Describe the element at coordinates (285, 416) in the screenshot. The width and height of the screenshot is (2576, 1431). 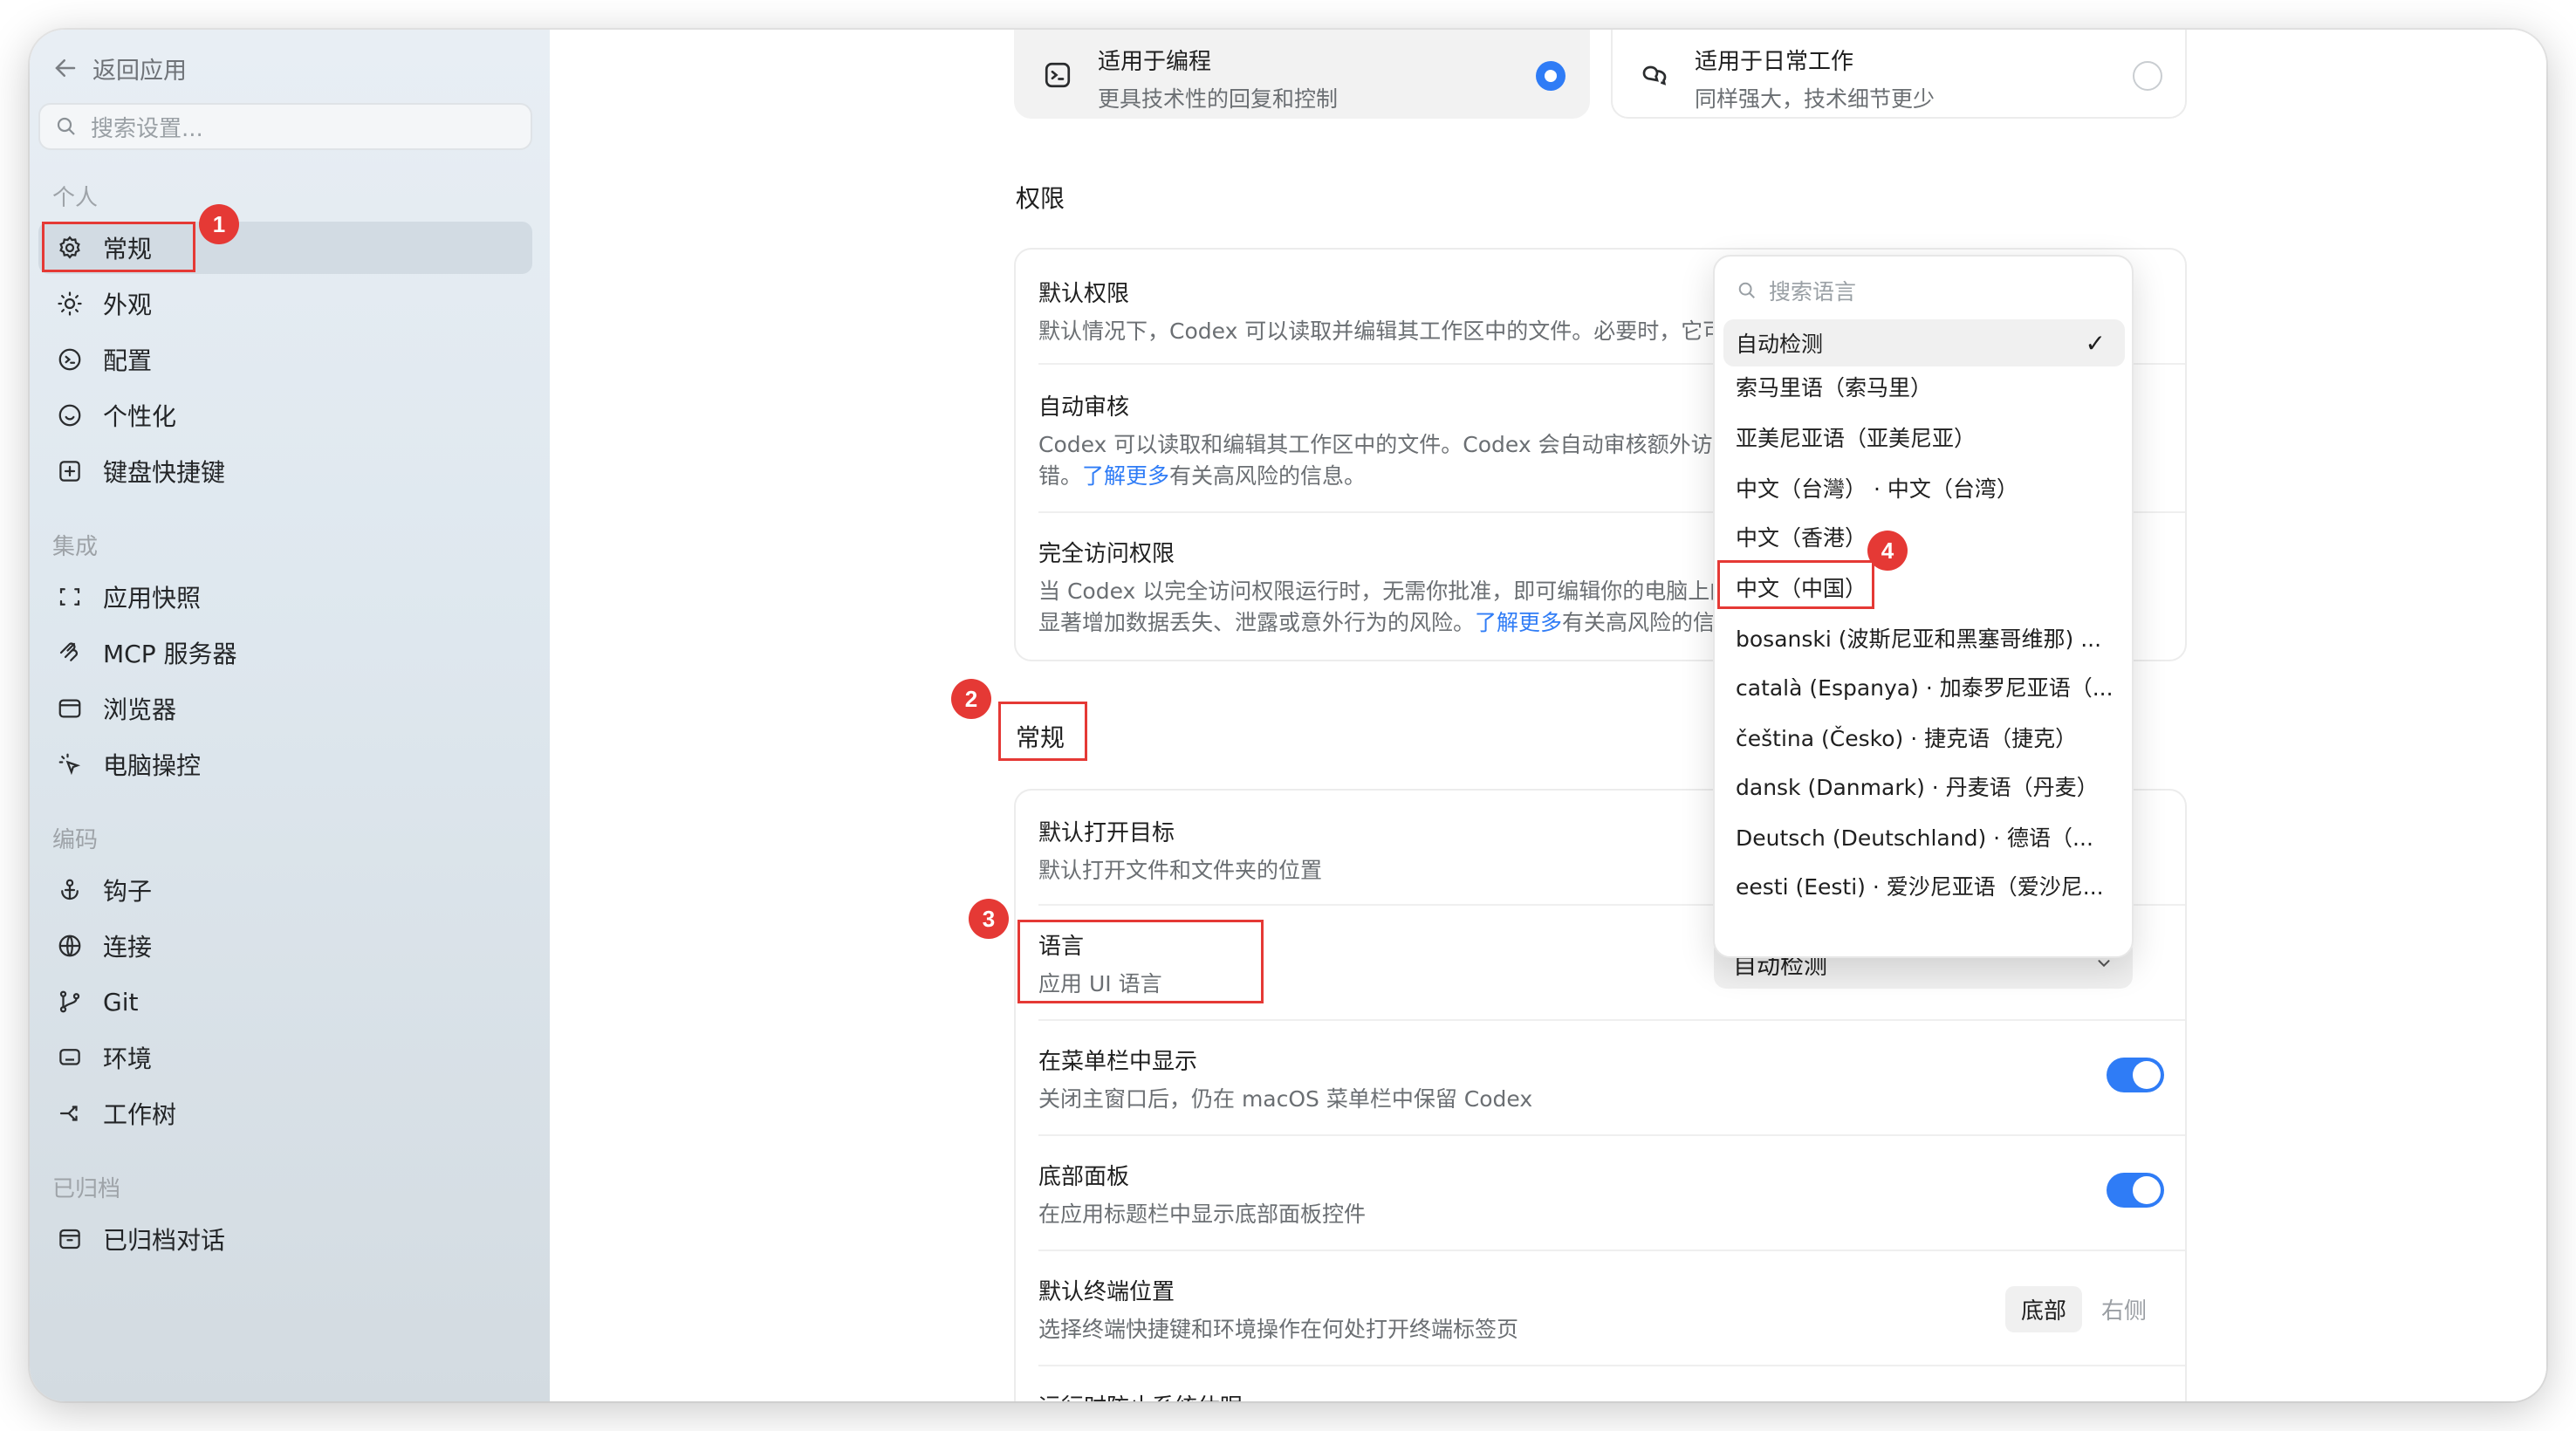
I see `sidebar-item-personalize: 个性化` at that location.